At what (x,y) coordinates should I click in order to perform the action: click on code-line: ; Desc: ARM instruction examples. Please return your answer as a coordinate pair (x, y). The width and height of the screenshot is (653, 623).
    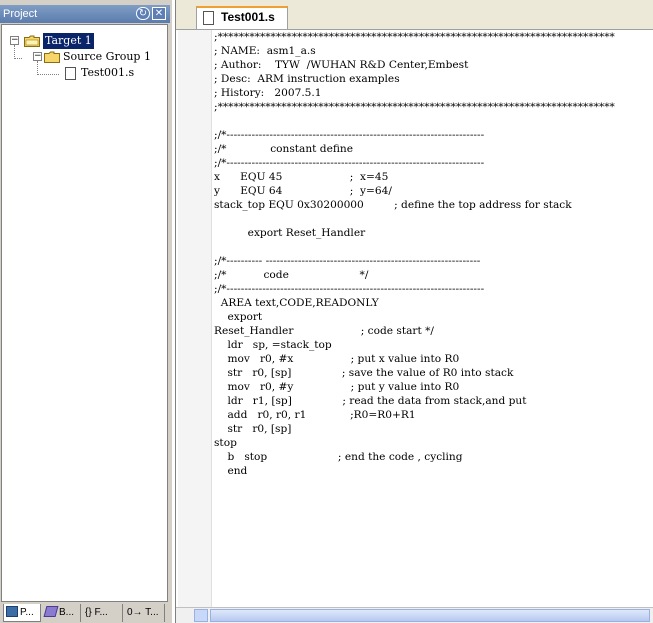
    Looking at the image, I should click on (307, 79).